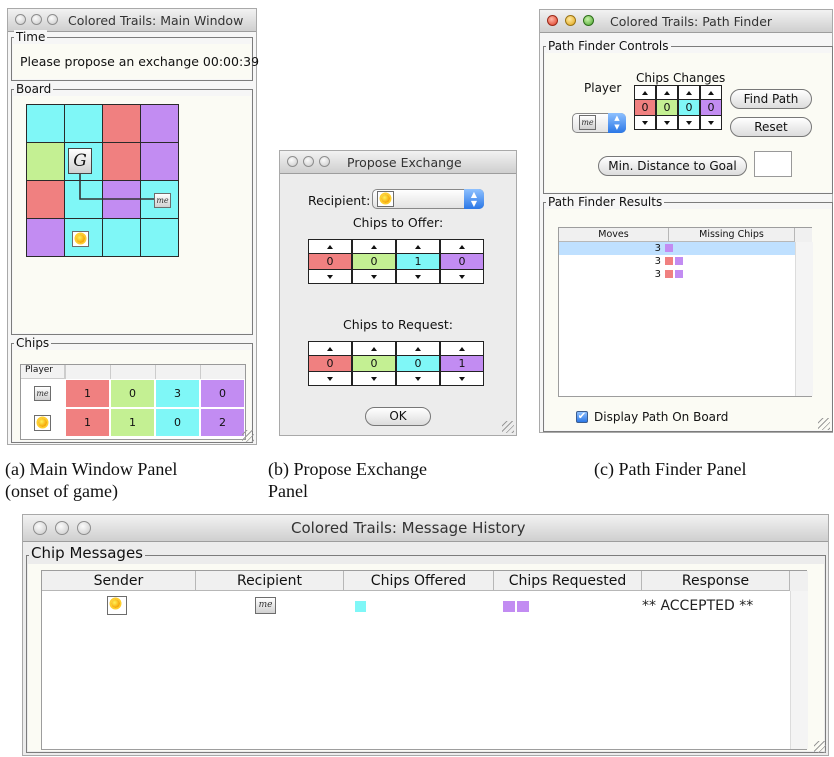 The image size is (834, 757). What do you see at coordinates (416, 607) in the screenshot?
I see `table-row: me ** ACCEPTED **` at bounding box center [416, 607].